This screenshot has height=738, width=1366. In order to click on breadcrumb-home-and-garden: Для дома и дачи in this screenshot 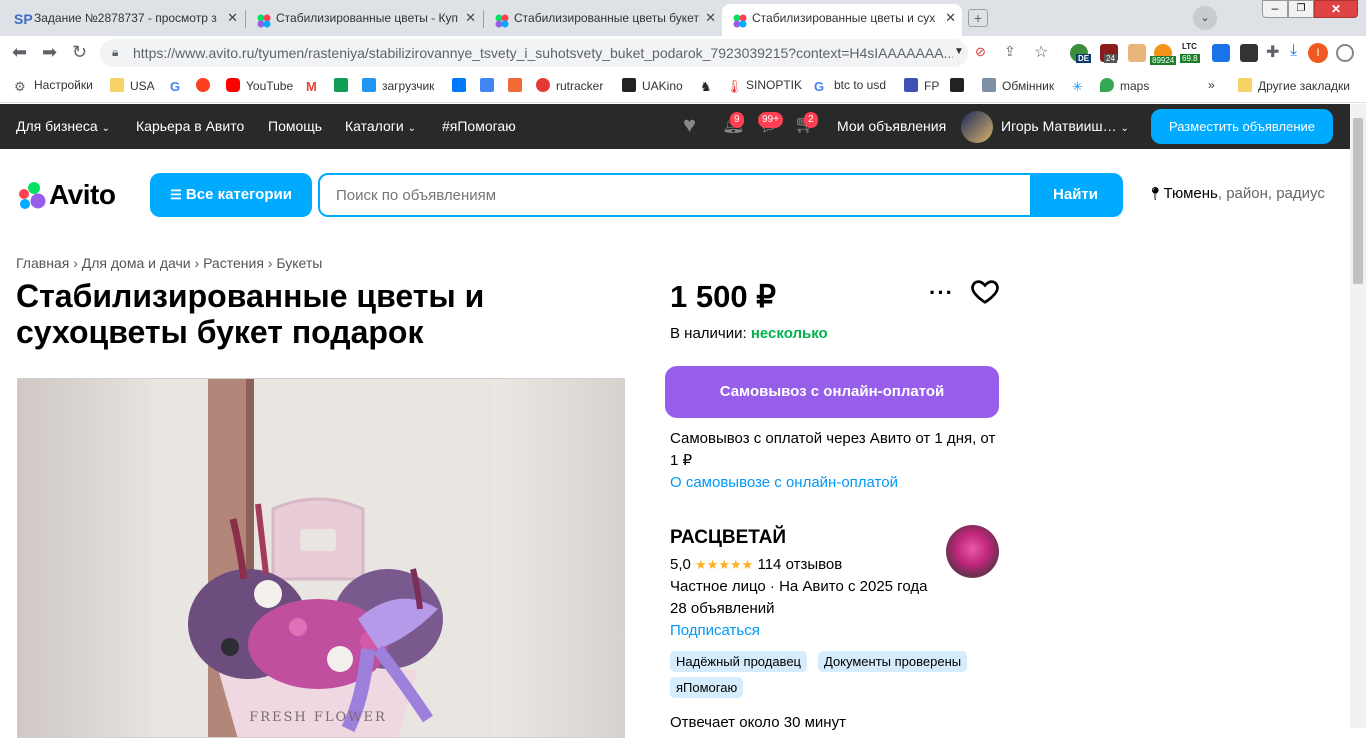, I will do `click(136, 263)`.